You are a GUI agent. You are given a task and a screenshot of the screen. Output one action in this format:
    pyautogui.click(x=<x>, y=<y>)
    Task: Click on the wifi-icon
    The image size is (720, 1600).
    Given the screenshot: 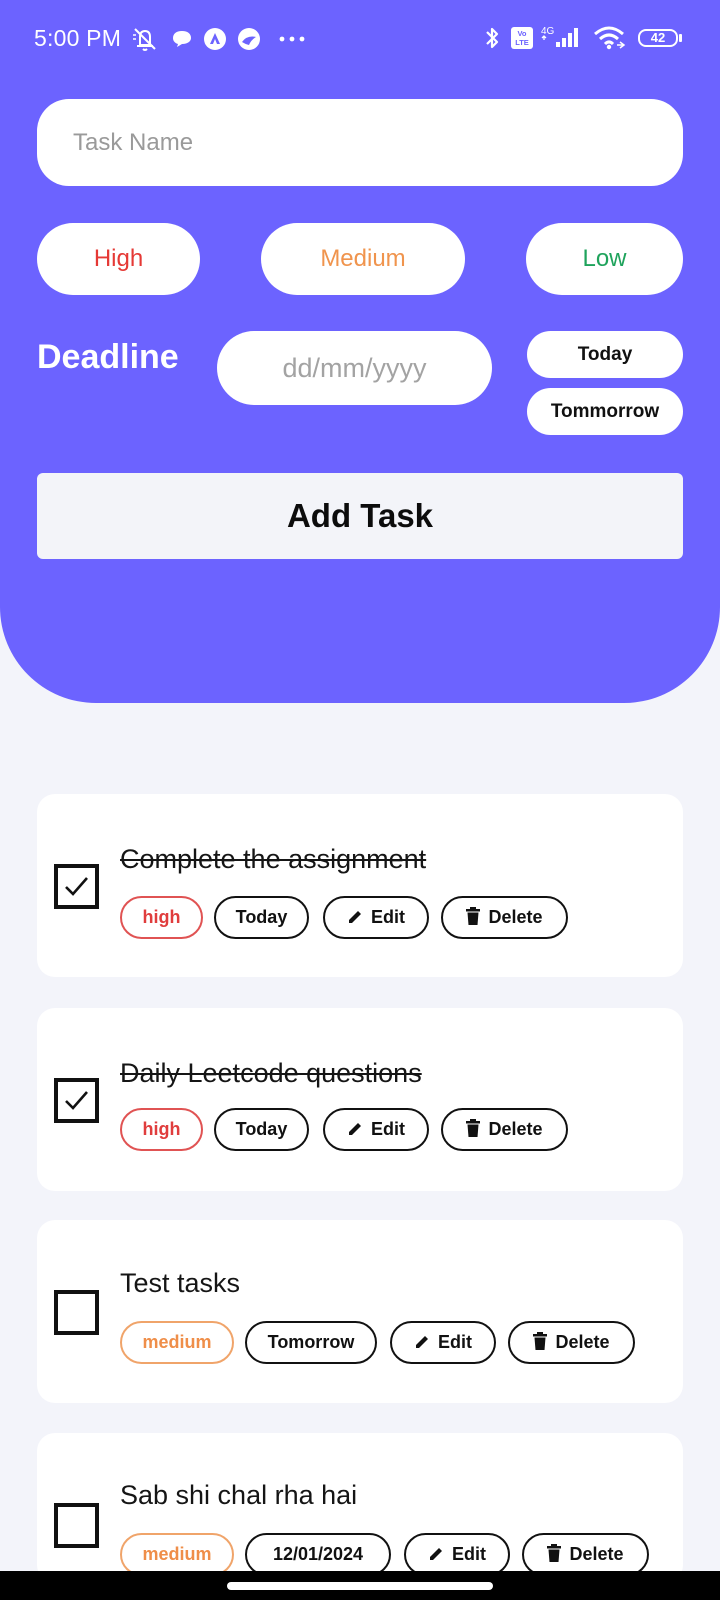 What is the action you would take?
    pyautogui.click(x=610, y=38)
    